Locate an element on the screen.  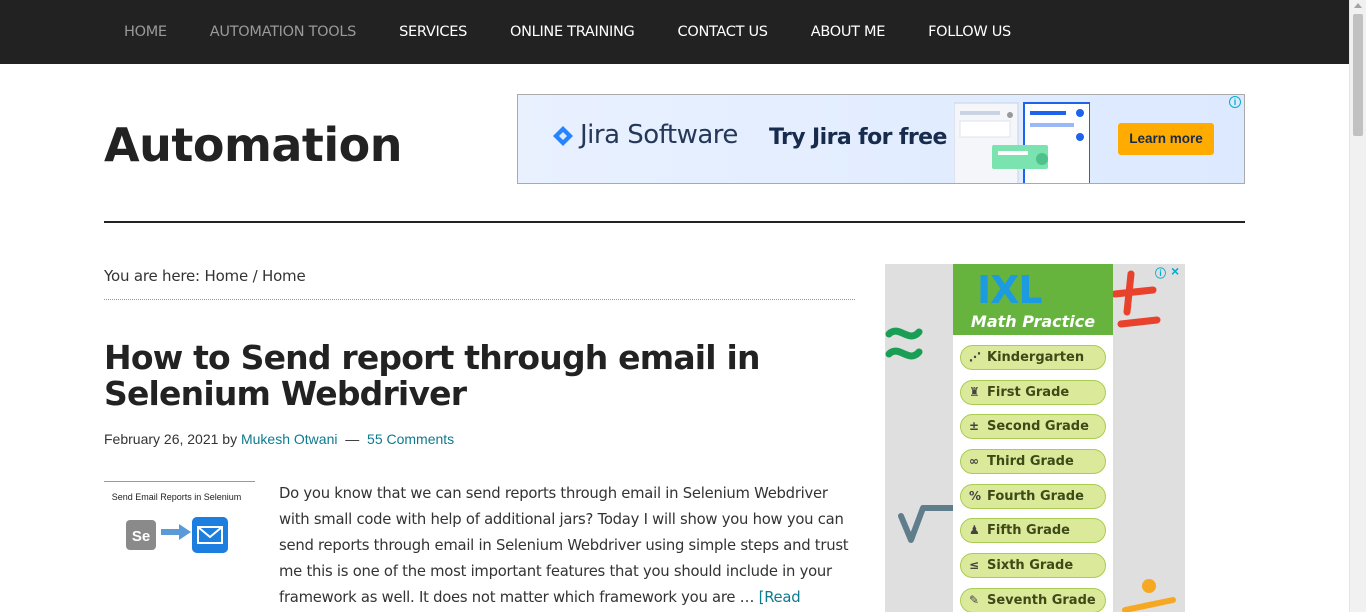
divide-decoration-icon is located at coordinates (1149, 595).